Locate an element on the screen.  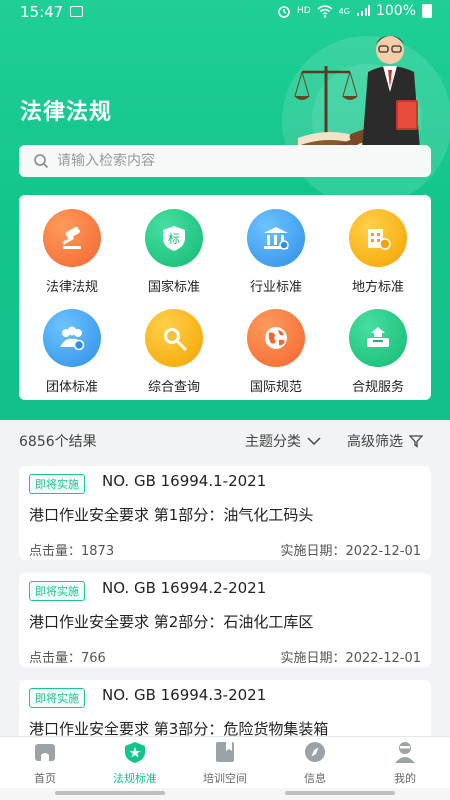
category-national-standard: 标 国家标准 is located at coordinates (174, 252).